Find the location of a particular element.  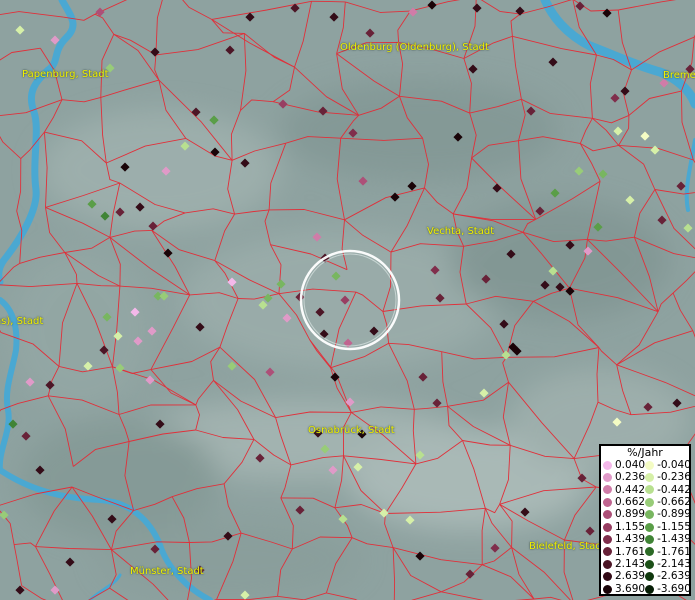

legend-entry-negative: -0.442 is located at coordinates (668, 490).